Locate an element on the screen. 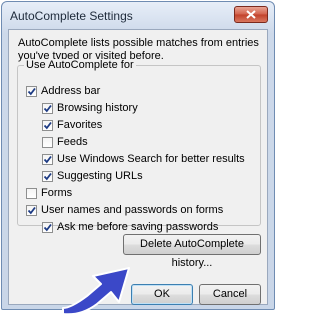 The width and height of the screenshot is (320, 316). checkbox-forms: Forms is located at coordinates (49, 193).